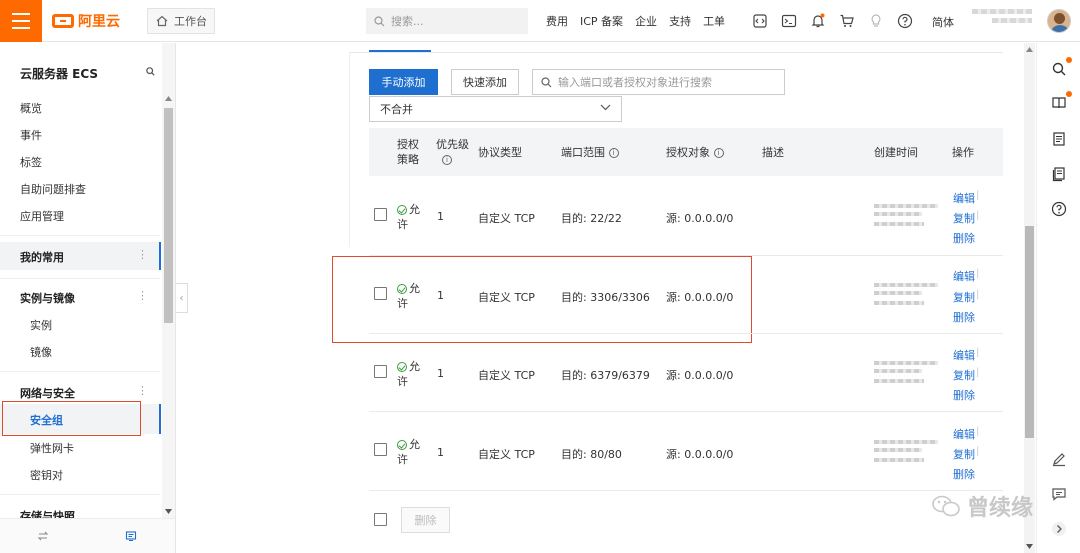  What do you see at coordinates (142, 390) in the screenshot?
I see `network-more-icon: ⋮` at bounding box center [142, 390].